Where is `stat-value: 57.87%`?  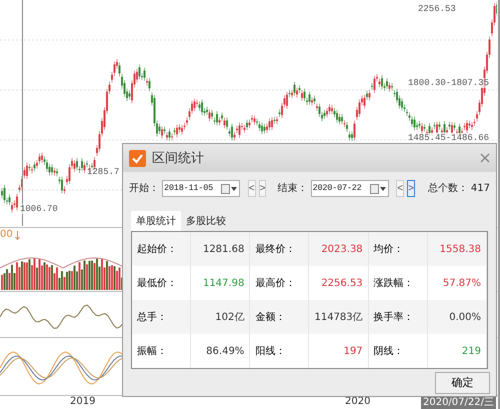 stat-value: 57.87% is located at coordinates (457, 283).